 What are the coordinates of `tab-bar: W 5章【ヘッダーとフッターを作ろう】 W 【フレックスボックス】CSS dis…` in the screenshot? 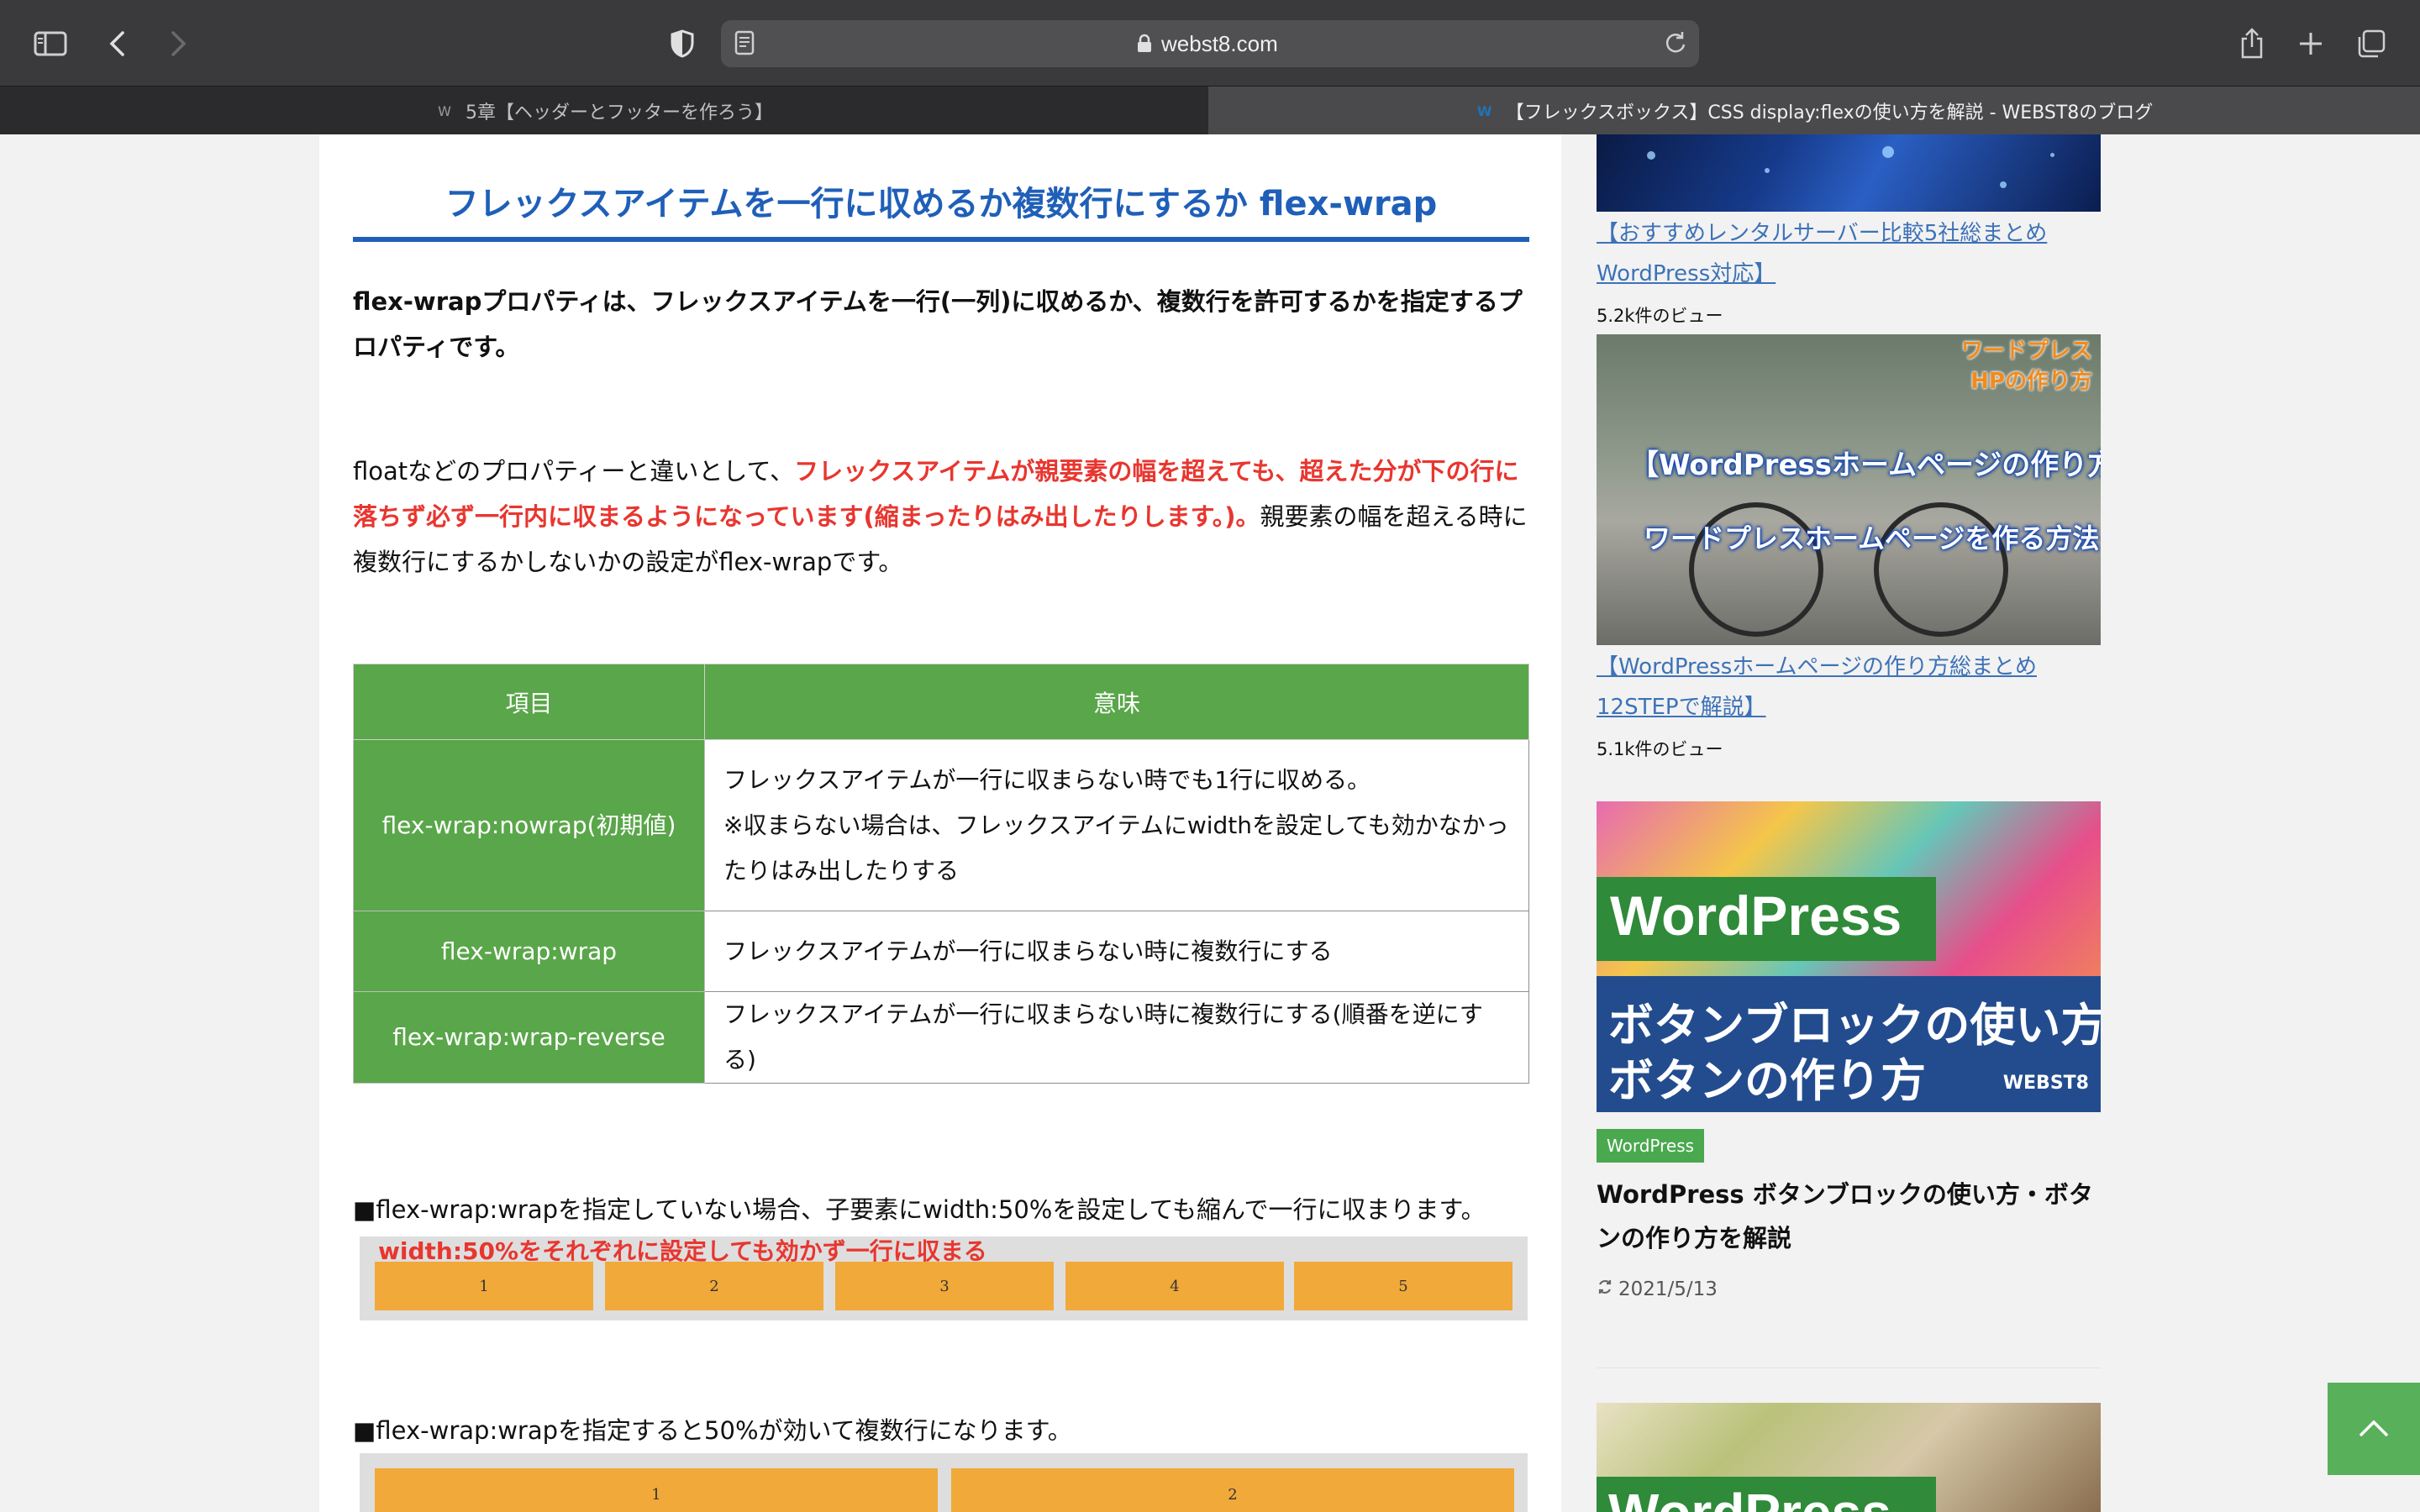 It's located at (1210, 110).